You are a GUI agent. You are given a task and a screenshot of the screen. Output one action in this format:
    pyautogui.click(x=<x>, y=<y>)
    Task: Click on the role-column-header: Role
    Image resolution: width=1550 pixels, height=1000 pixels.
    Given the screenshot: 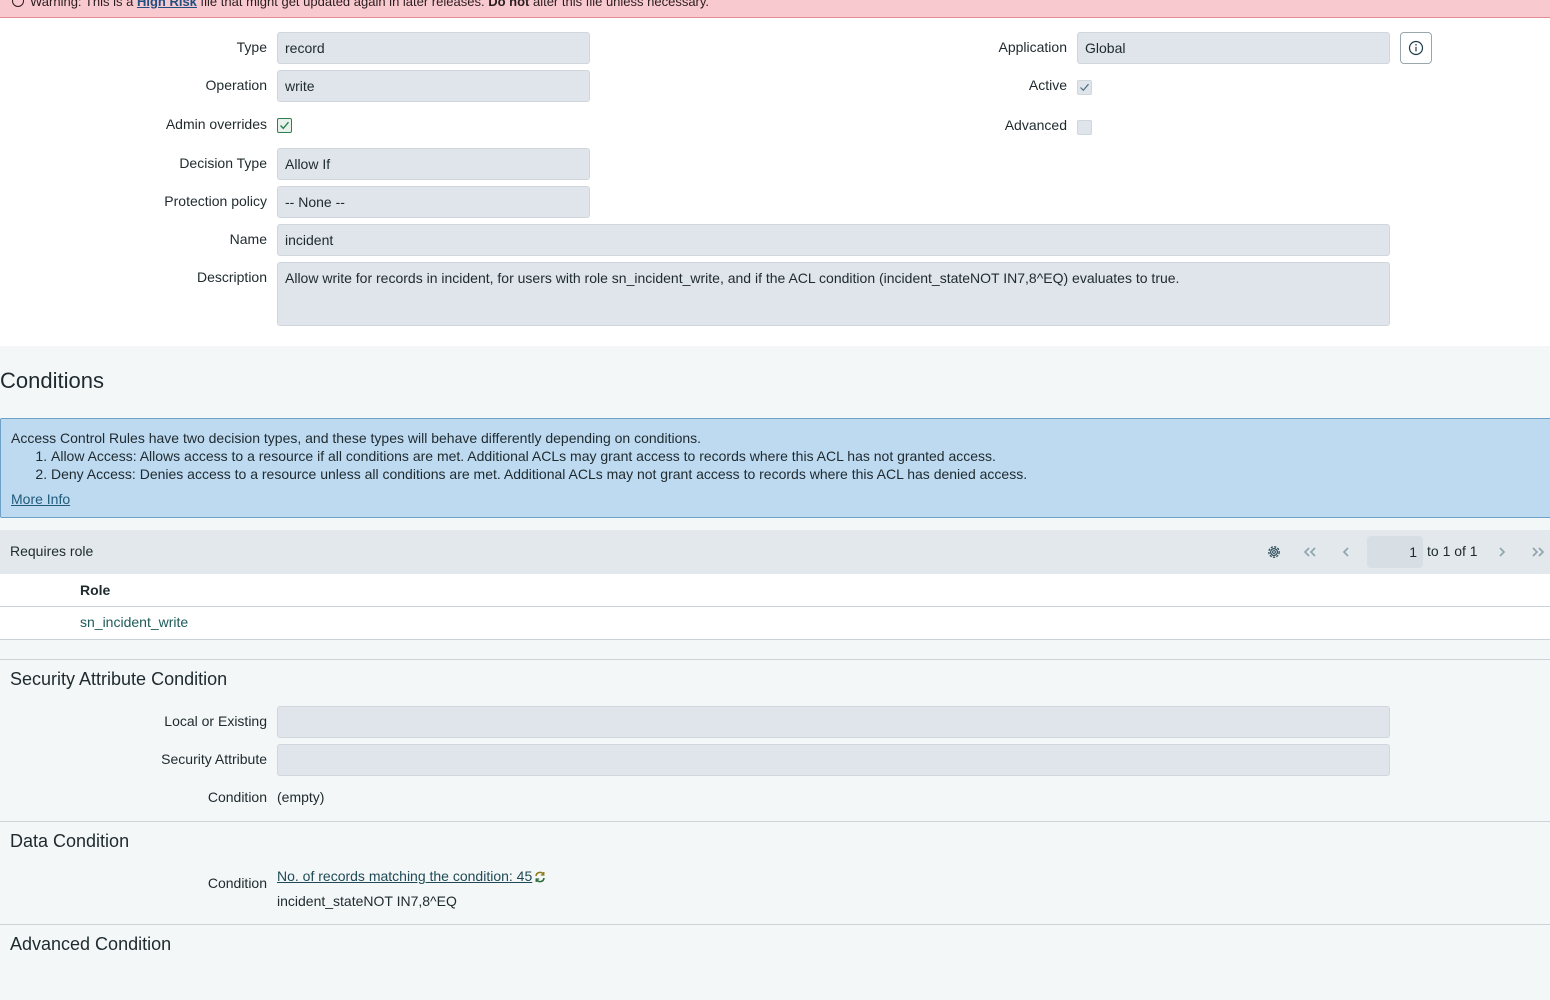 What is the action you would take?
    pyautogui.click(x=95, y=590)
    